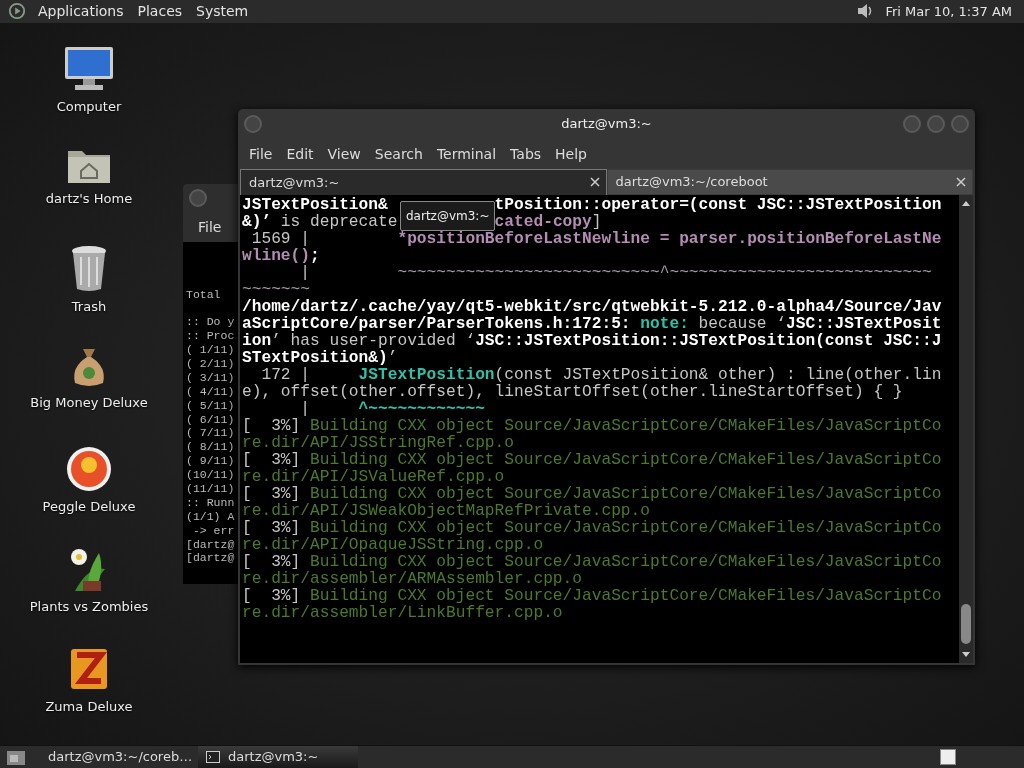 This screenshot has height=768, width=1024. I want to click on terminal-line: wline();, so click(281, 255).